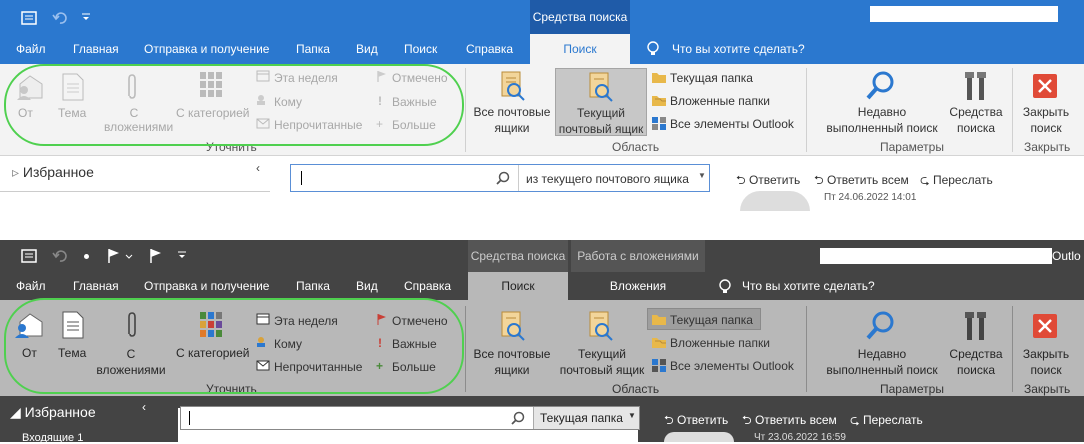 This screenshot has width=1084, height=444. Describe the element at coordinates (1066, 256) in the screenshot. I see `app-title: Outlo` at that location.